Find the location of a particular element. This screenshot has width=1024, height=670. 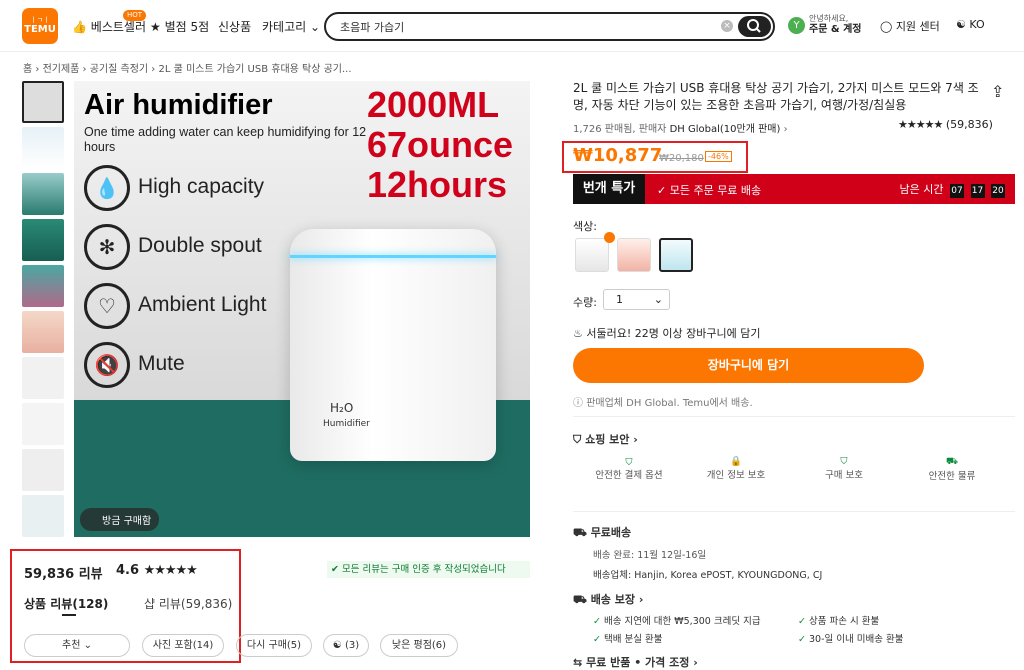

seller-link: DH Global(10만개 판매) is located at coordinates (725, 129).